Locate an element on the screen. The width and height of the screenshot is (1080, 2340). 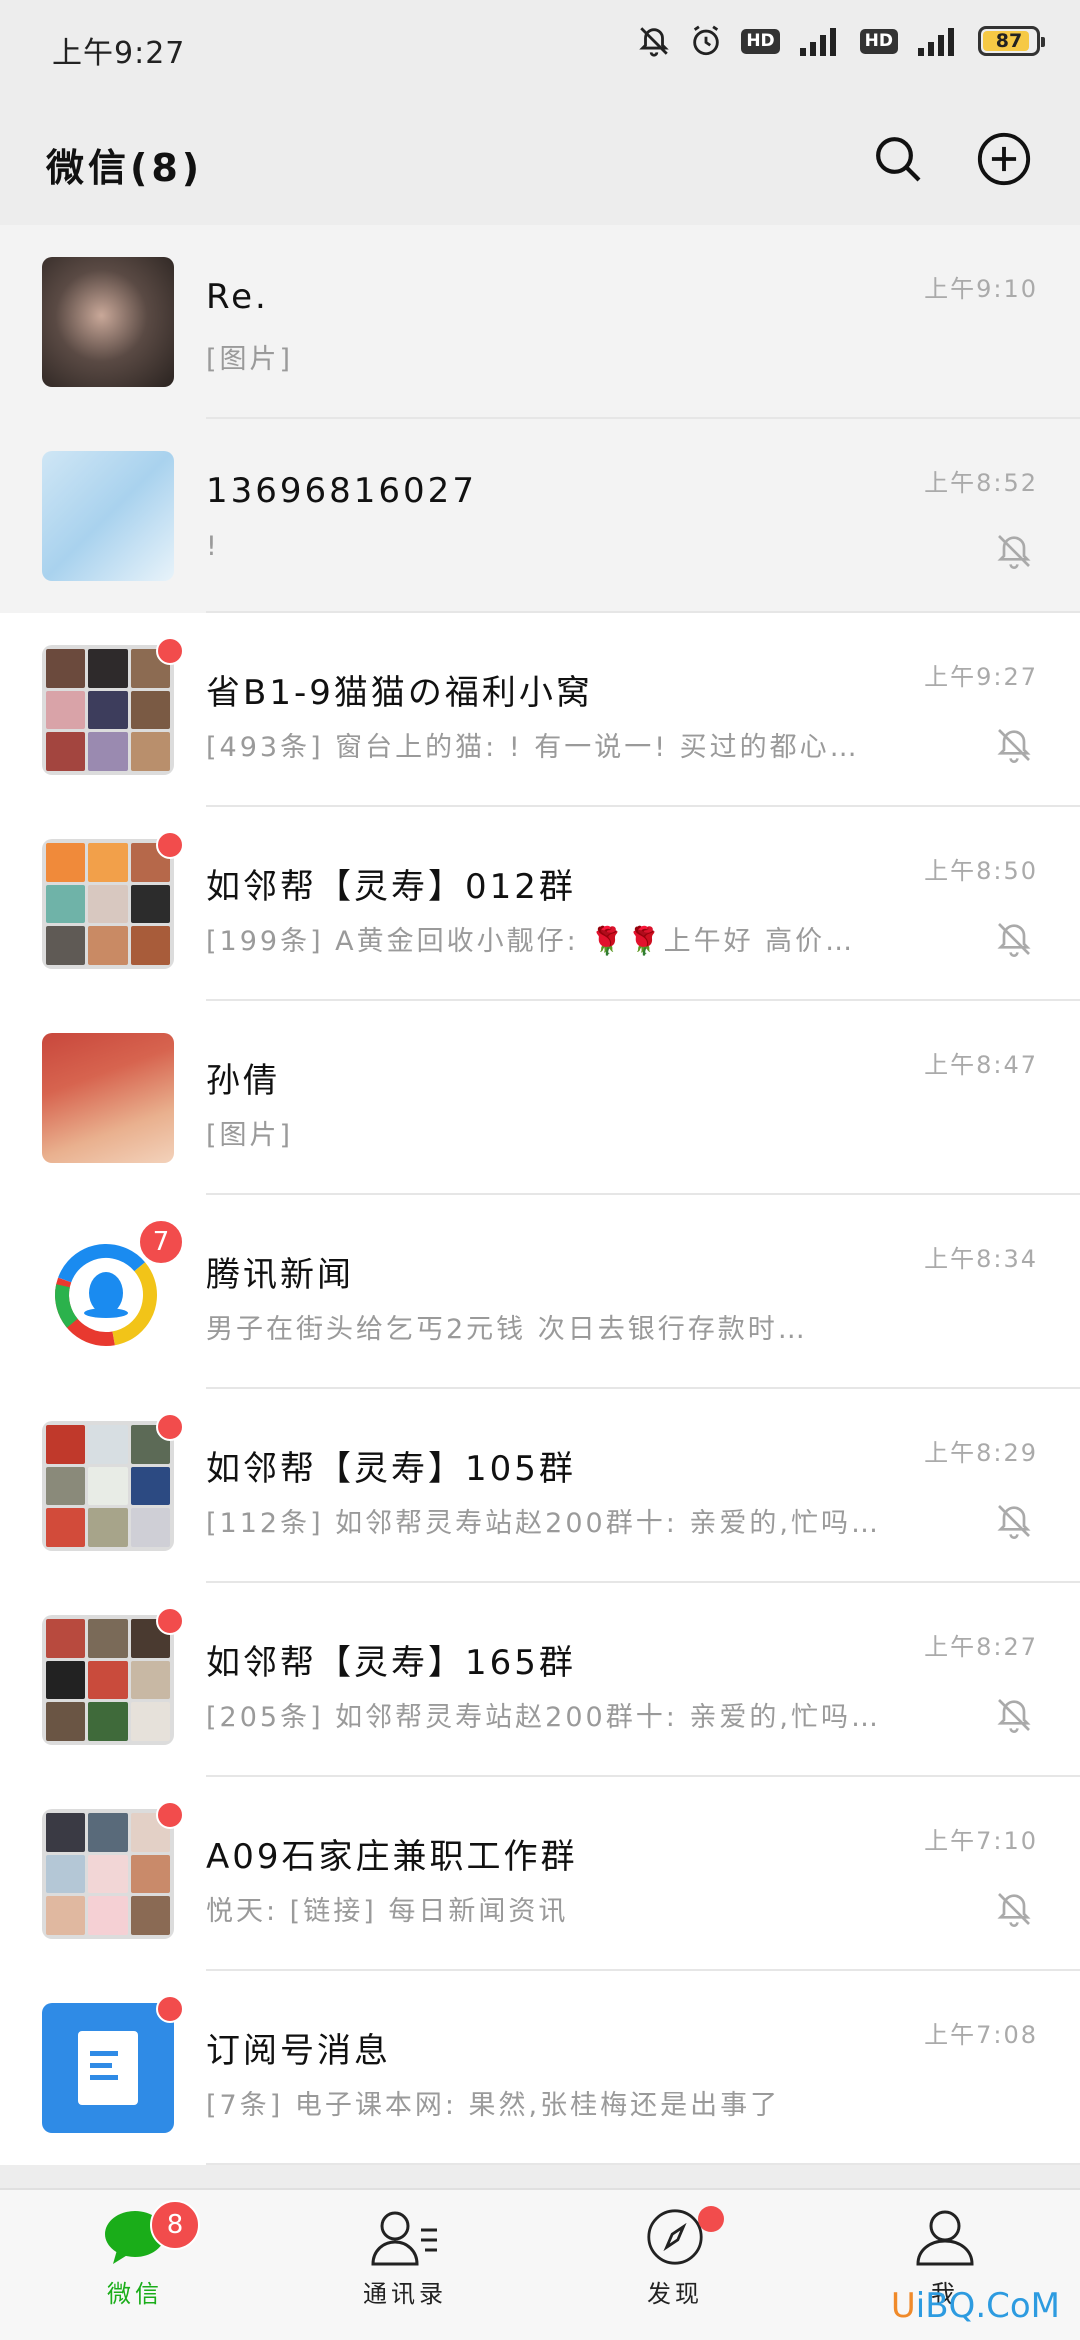
chat-item: A09石家庄兼职工作群 悦天: [链接] 每日新闻资讯 上午7:10 is located at coordinates (540, 1874).